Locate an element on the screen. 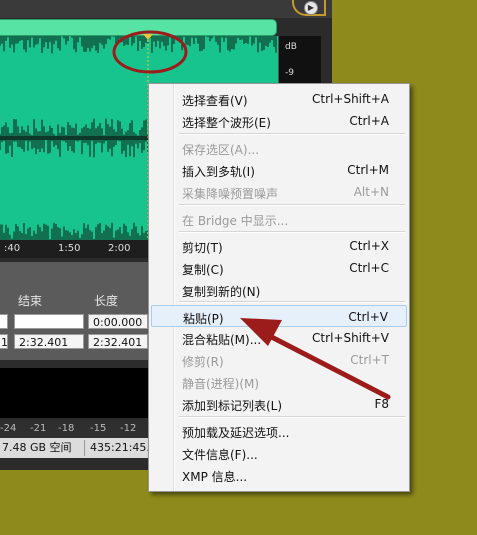 The image size is (477, 535). annotation-circle is located at coordinates (150, 52).